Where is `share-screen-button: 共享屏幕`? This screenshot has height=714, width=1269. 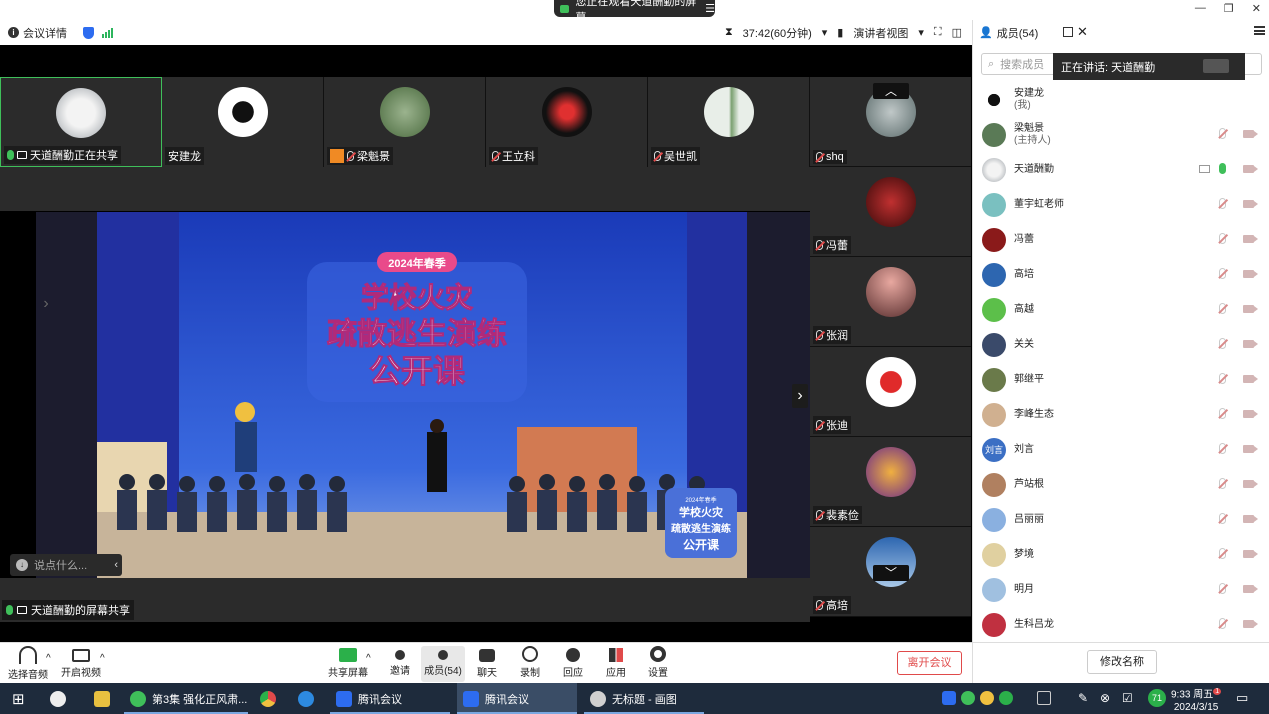 share-screen-button: 共享屏幕 is located at coordinates (348, 662).